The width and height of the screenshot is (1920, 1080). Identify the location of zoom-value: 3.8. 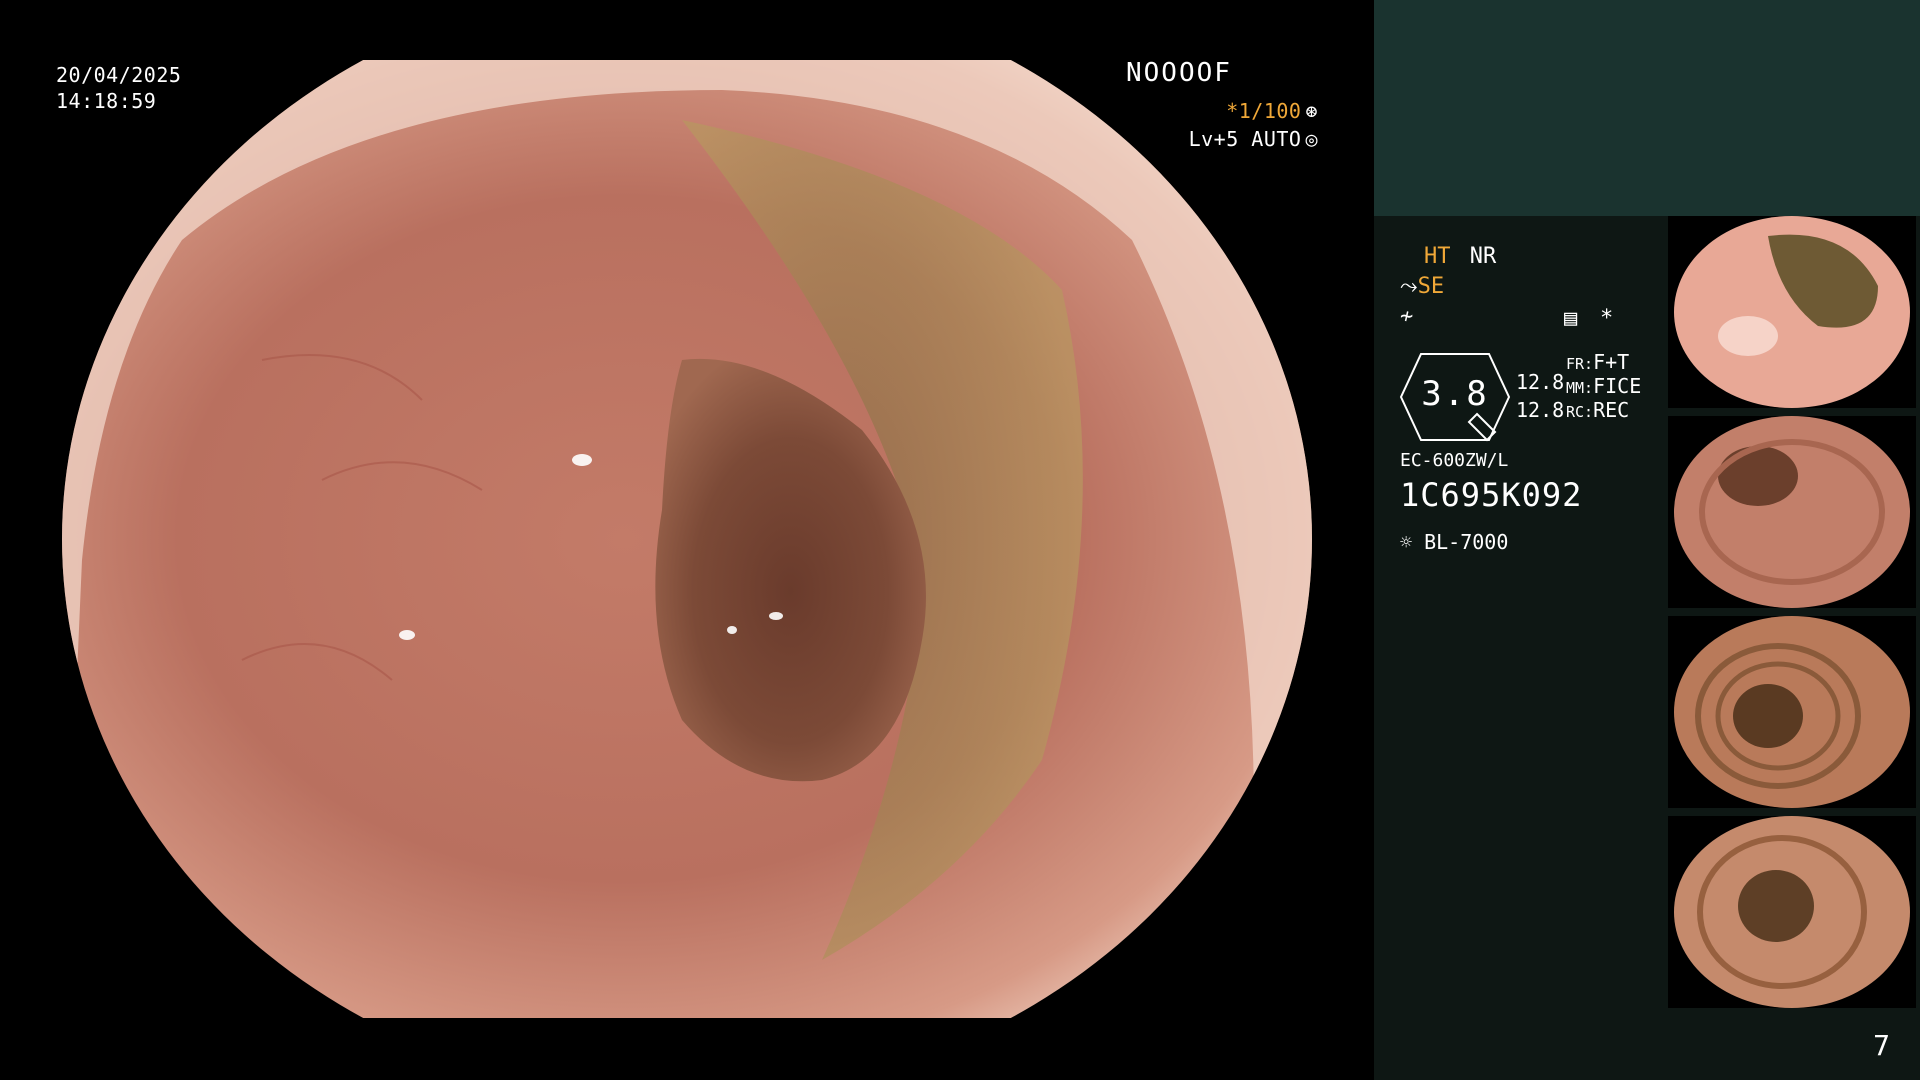
(1455, 394).